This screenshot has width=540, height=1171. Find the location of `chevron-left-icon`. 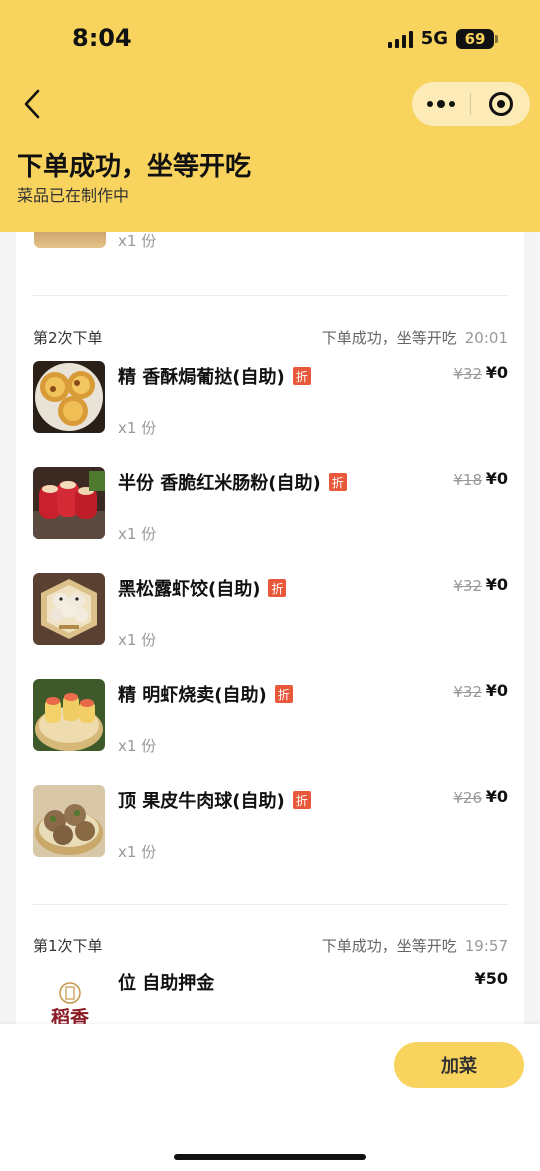

chevron-left-icon is located at coordinates (32, 104).